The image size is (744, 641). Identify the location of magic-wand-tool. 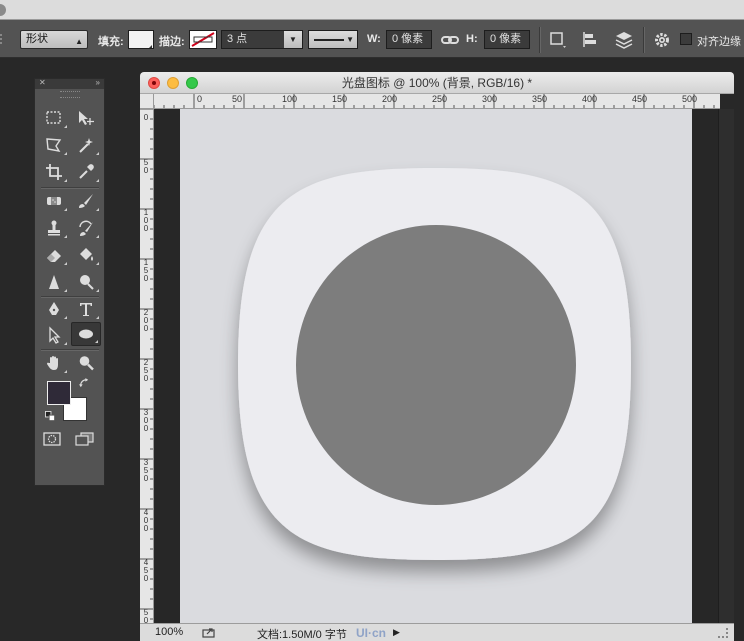
(86, 145).